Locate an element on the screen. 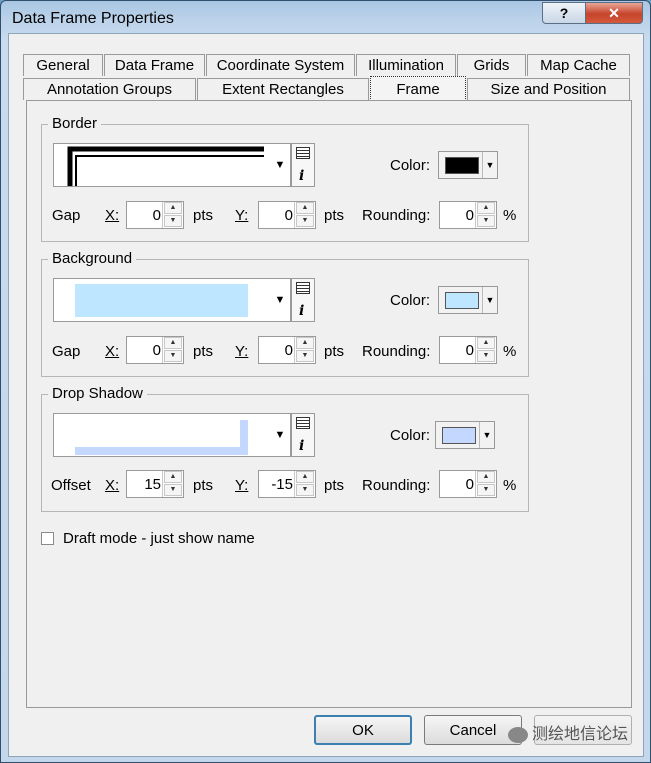  close-button: ✕ is located at coordinates (614, 13).